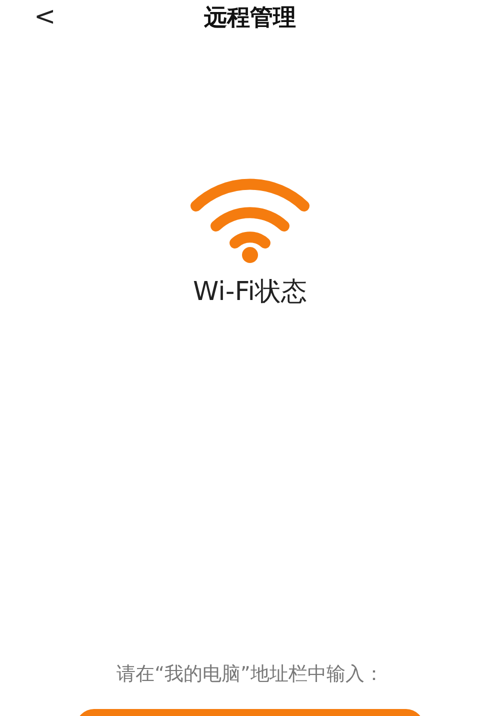 The height and width of the screenshot is (716, 500). Describe the element at coordinates (250, 18) in the screenshot. I see `page-title: 远程管理` at that location.